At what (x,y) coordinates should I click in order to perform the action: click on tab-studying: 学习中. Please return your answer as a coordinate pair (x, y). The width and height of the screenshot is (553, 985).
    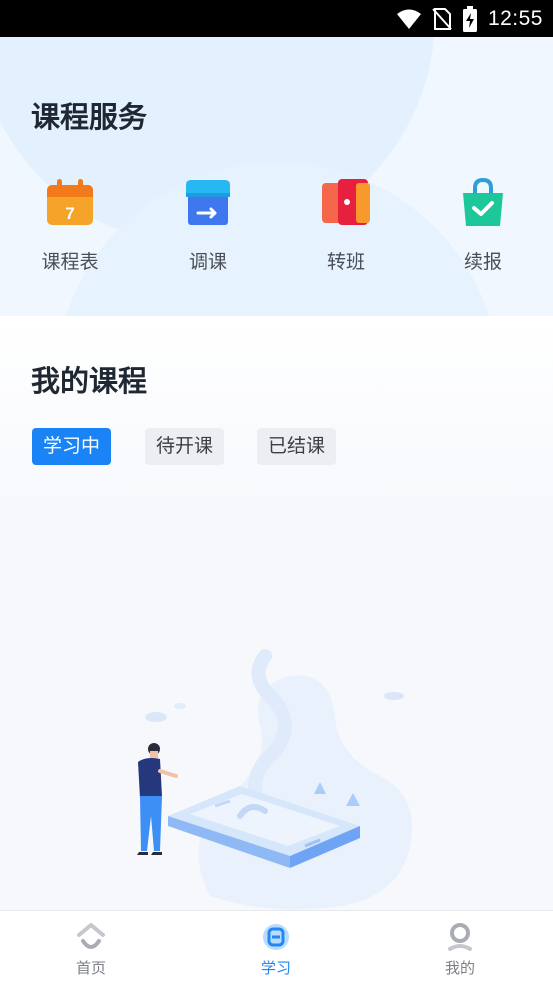
    Looking at the image, I should click on (72, 446).